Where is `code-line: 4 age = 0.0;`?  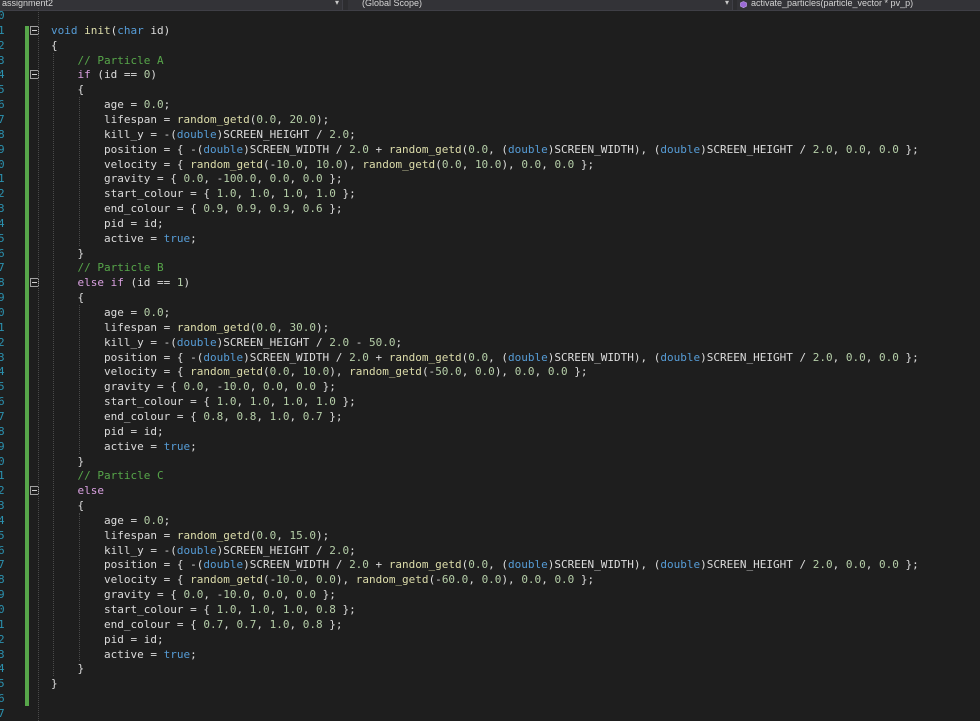 code-line: 4 age = 0.0; is located at coordinates (490, 520).